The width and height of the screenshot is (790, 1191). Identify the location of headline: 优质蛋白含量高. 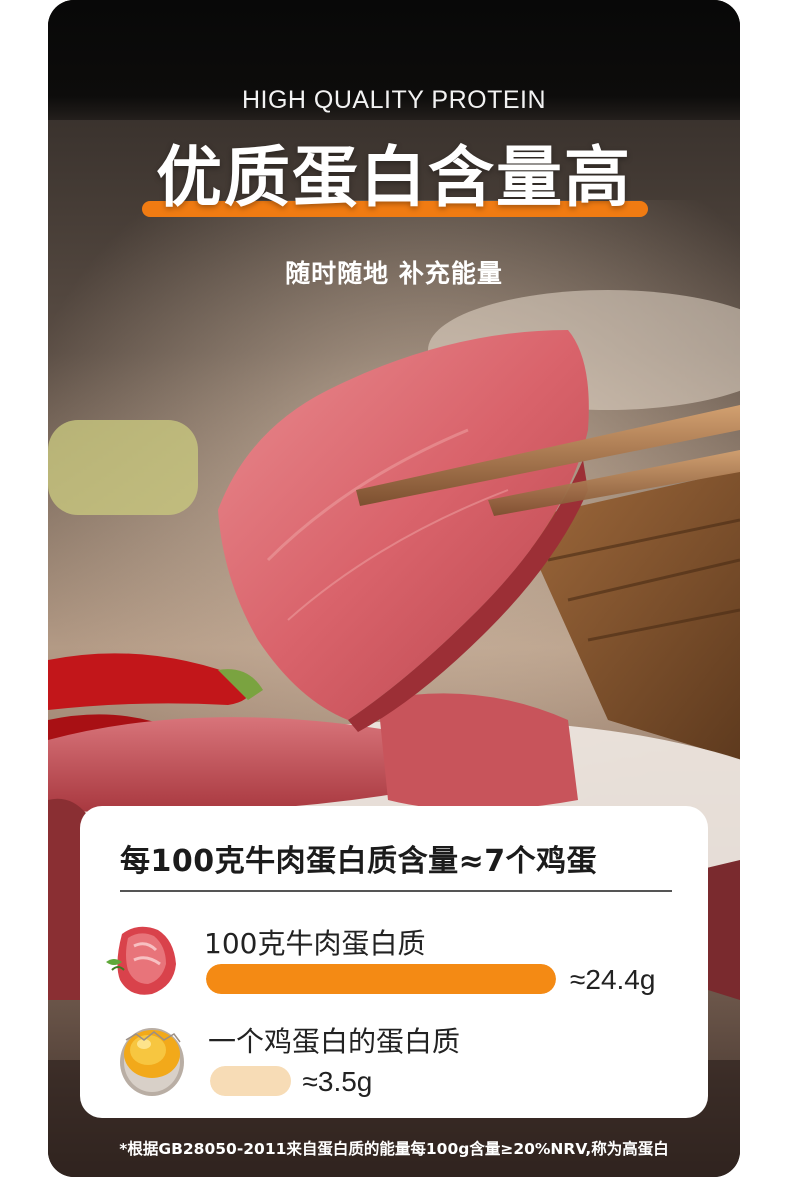
(394, 177).